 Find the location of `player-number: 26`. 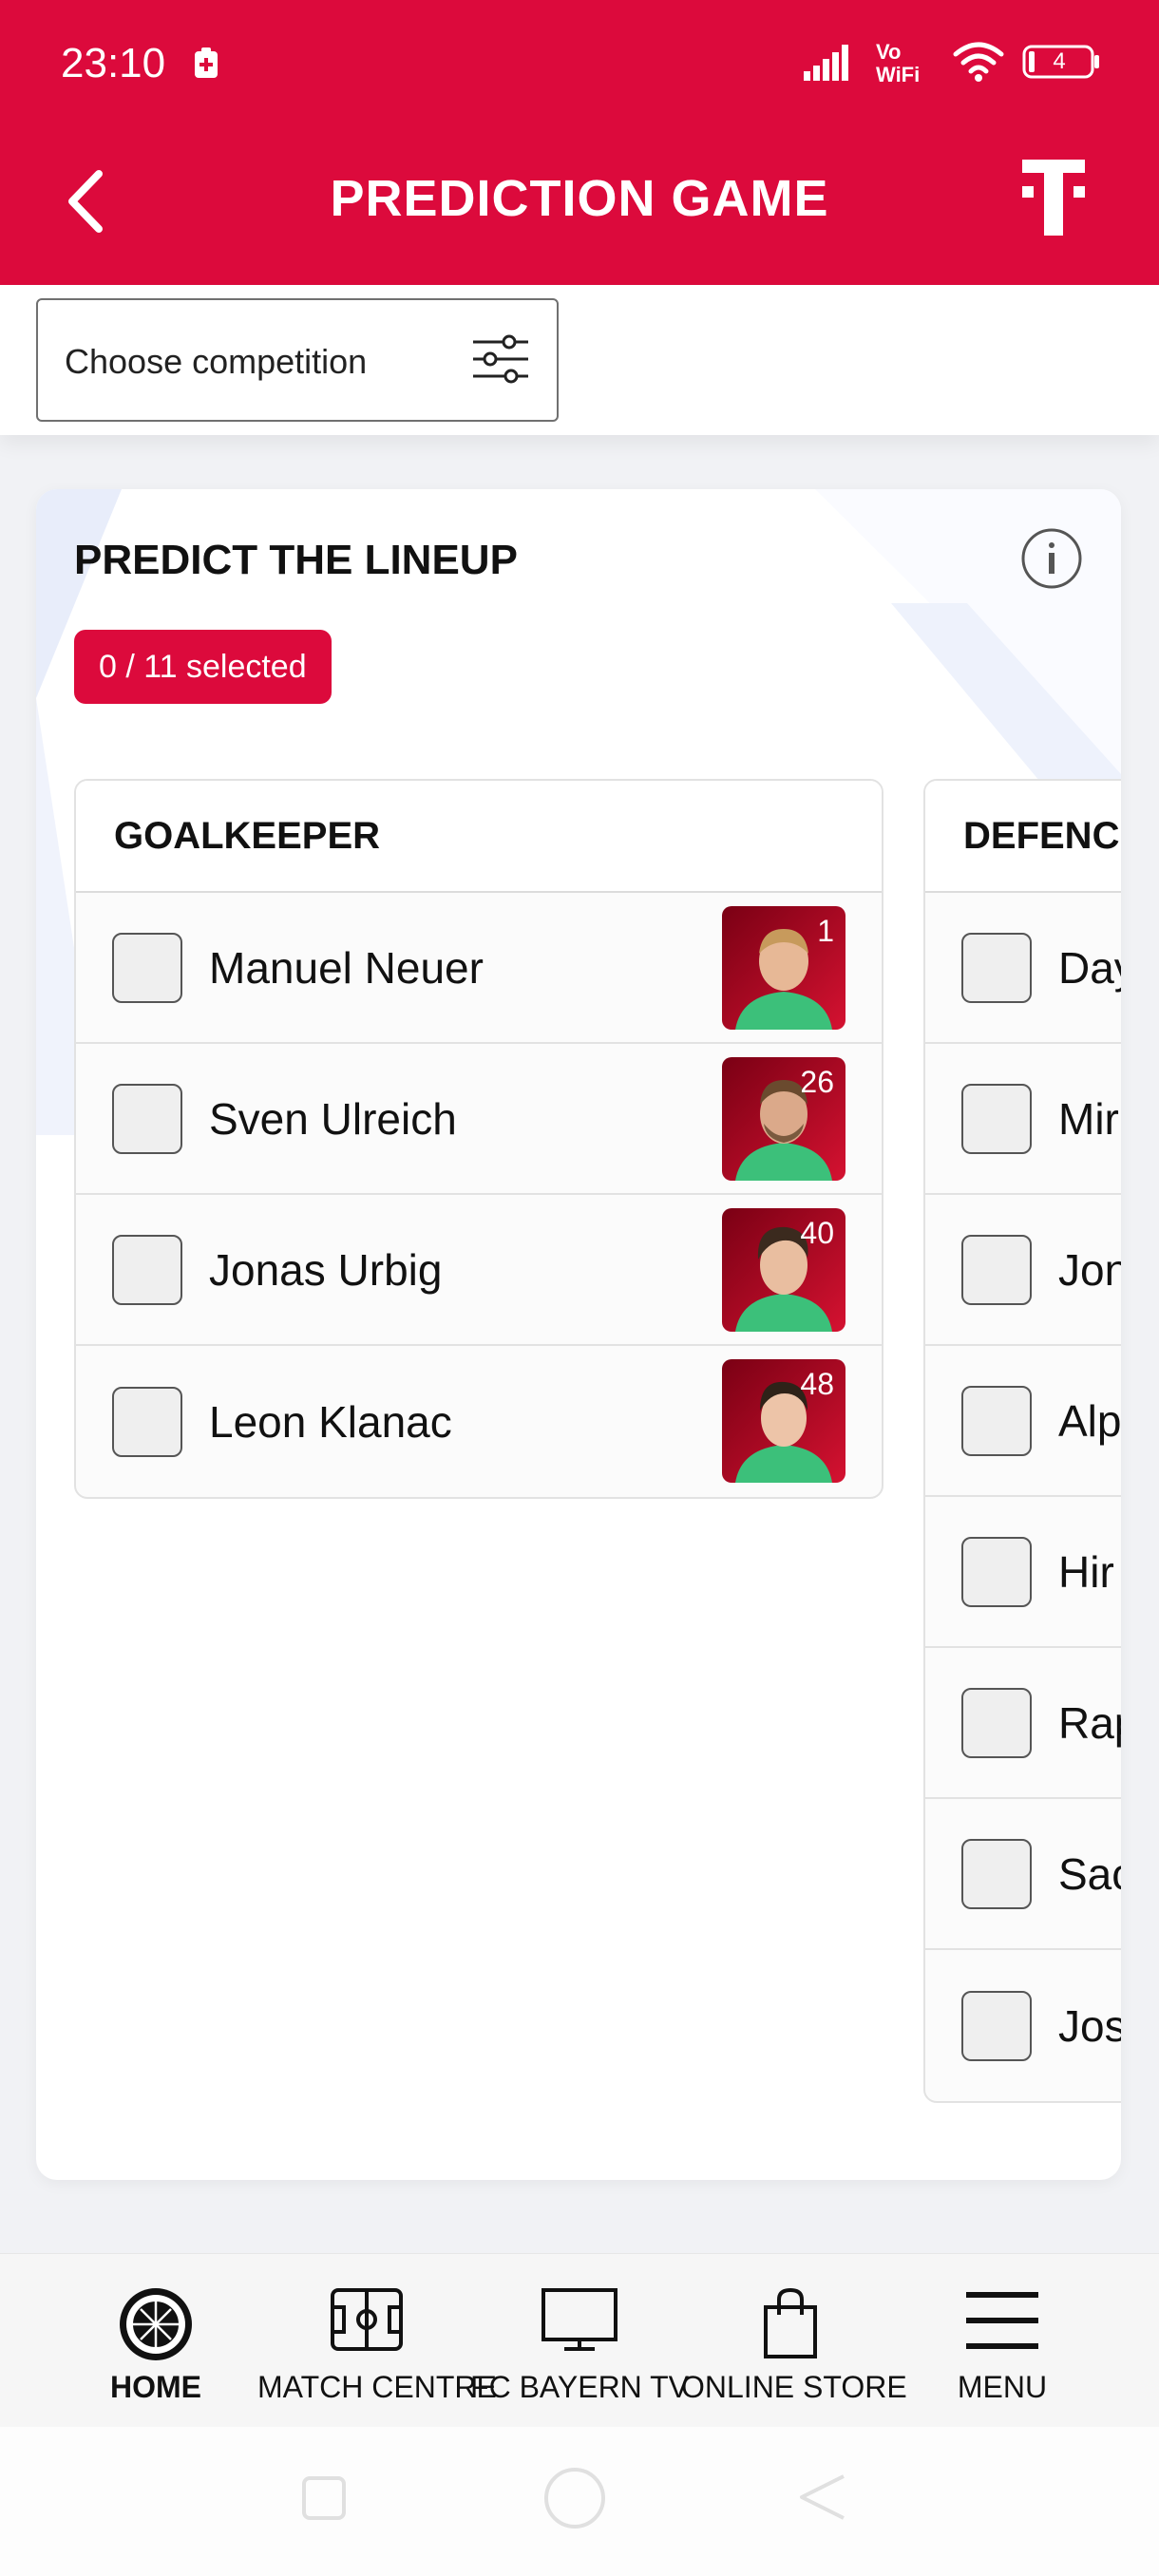

player-number: 26 is located at coordinates (817, 1082).